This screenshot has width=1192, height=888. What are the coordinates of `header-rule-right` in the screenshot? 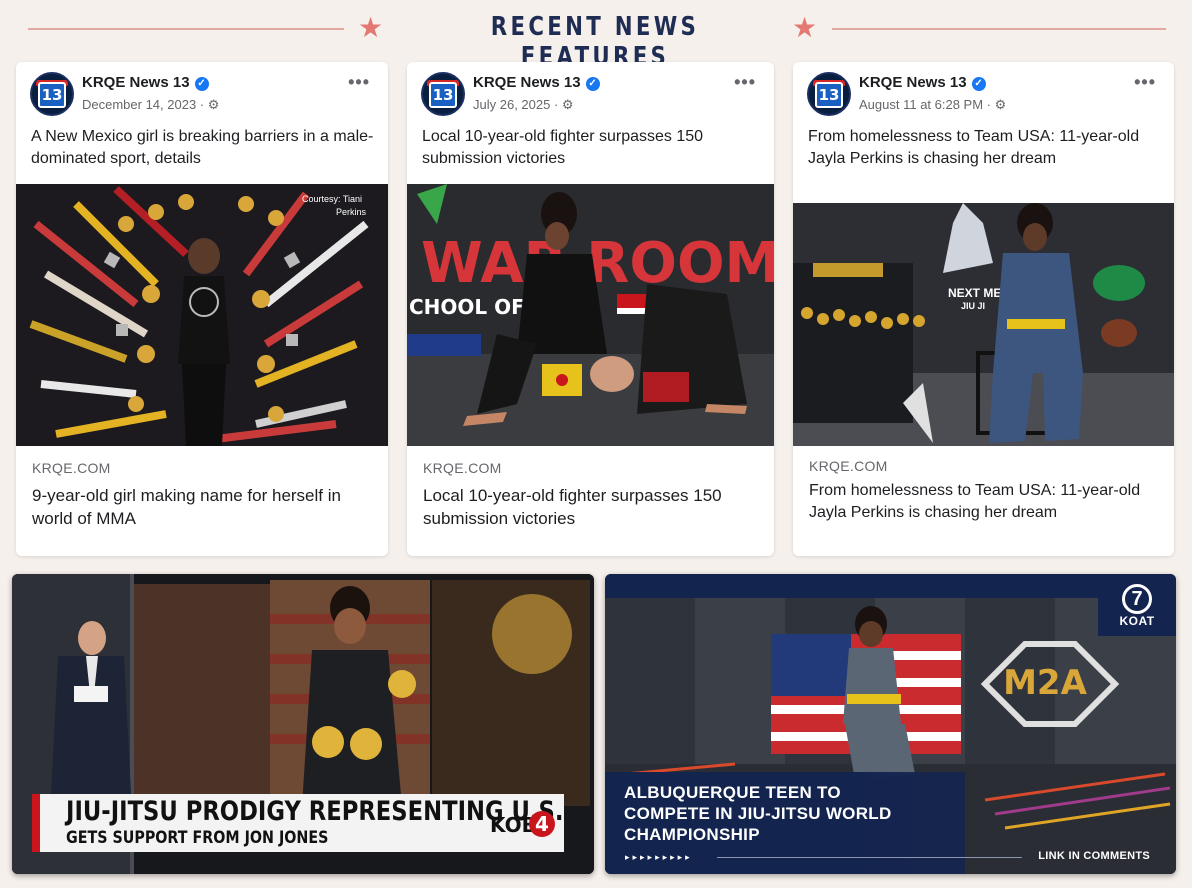 It's located at (999, 29).